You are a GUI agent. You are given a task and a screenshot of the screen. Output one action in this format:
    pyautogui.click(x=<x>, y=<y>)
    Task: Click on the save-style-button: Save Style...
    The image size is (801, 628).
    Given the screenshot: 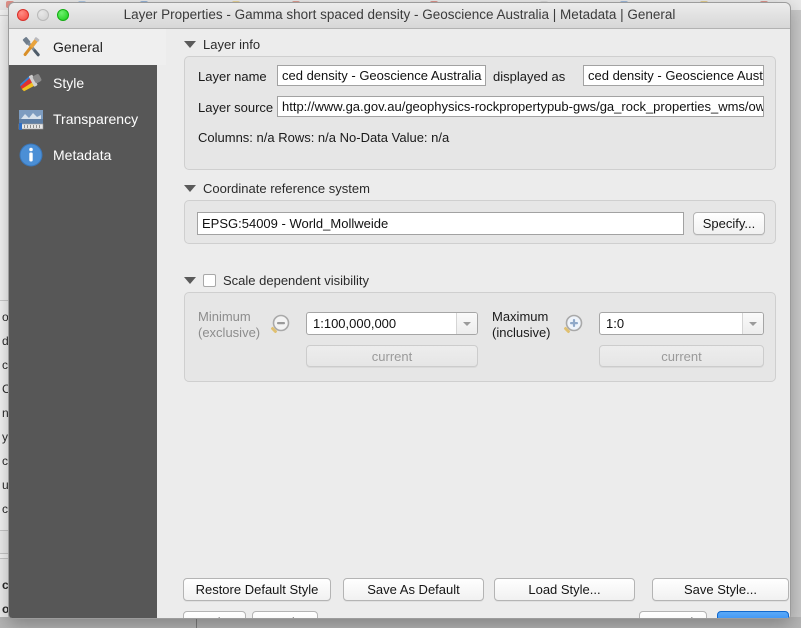 What is the action you would take?
    pyautogui.click(x=720, y=589)
    